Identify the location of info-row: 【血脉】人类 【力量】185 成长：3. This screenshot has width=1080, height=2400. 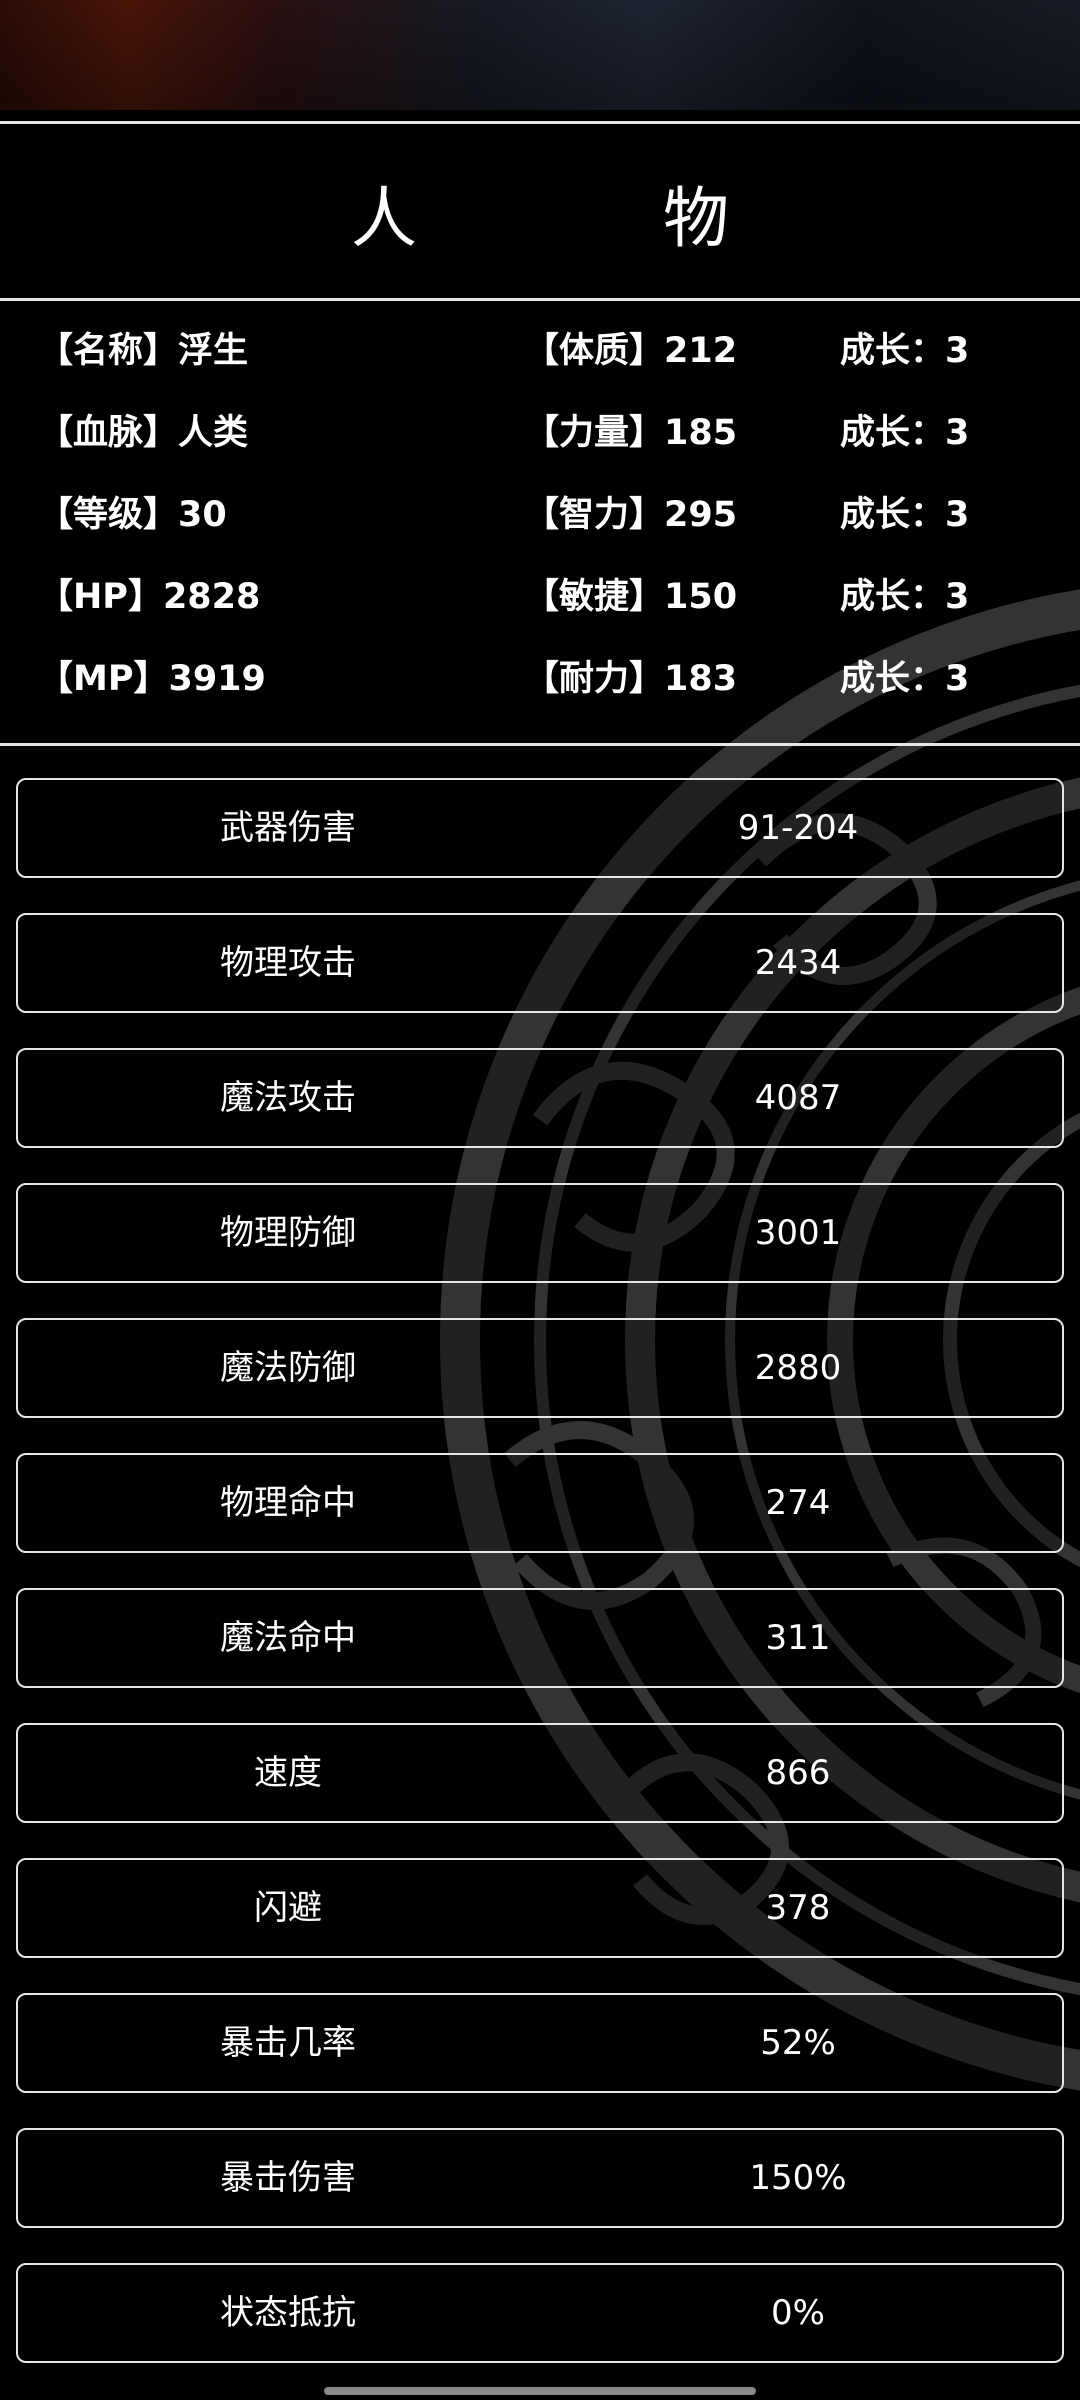
(540, 425).